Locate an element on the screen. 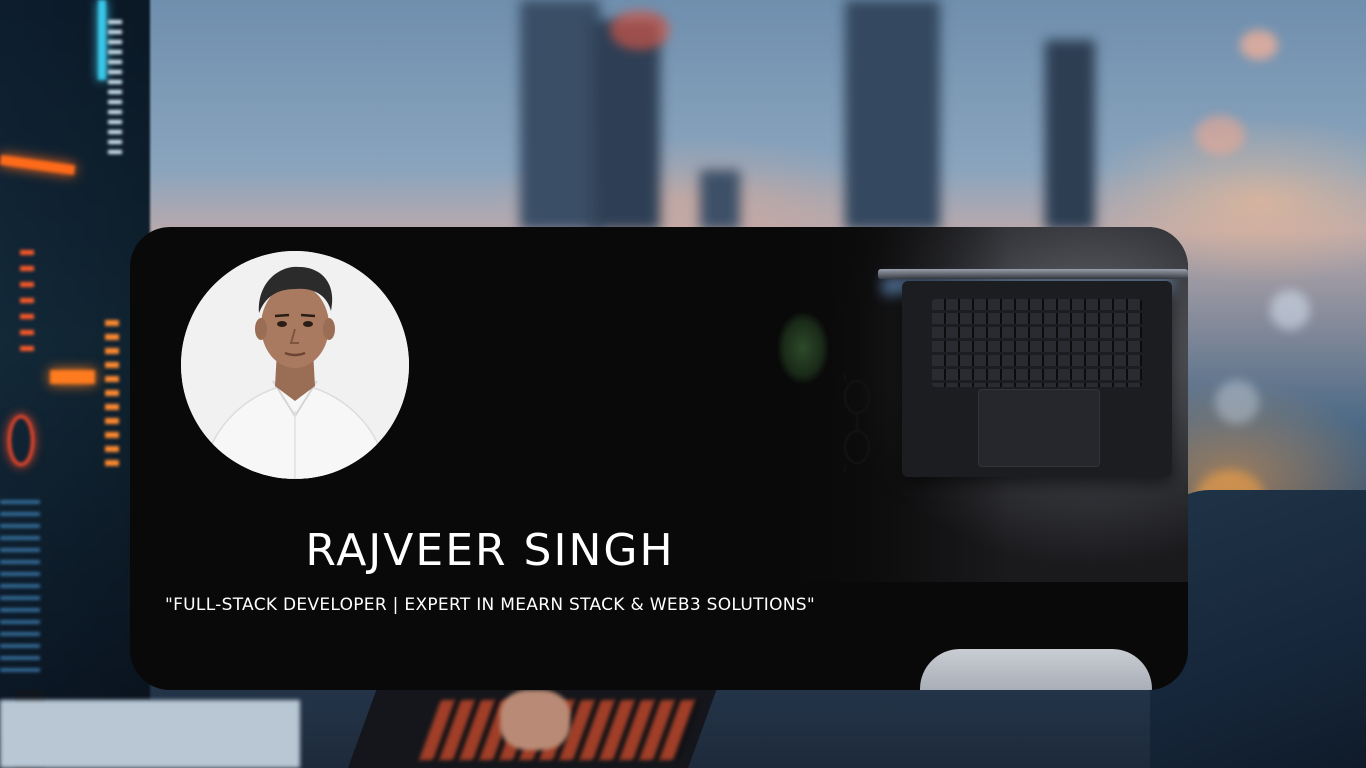  profile-photo is located at coordinates (295, 365).